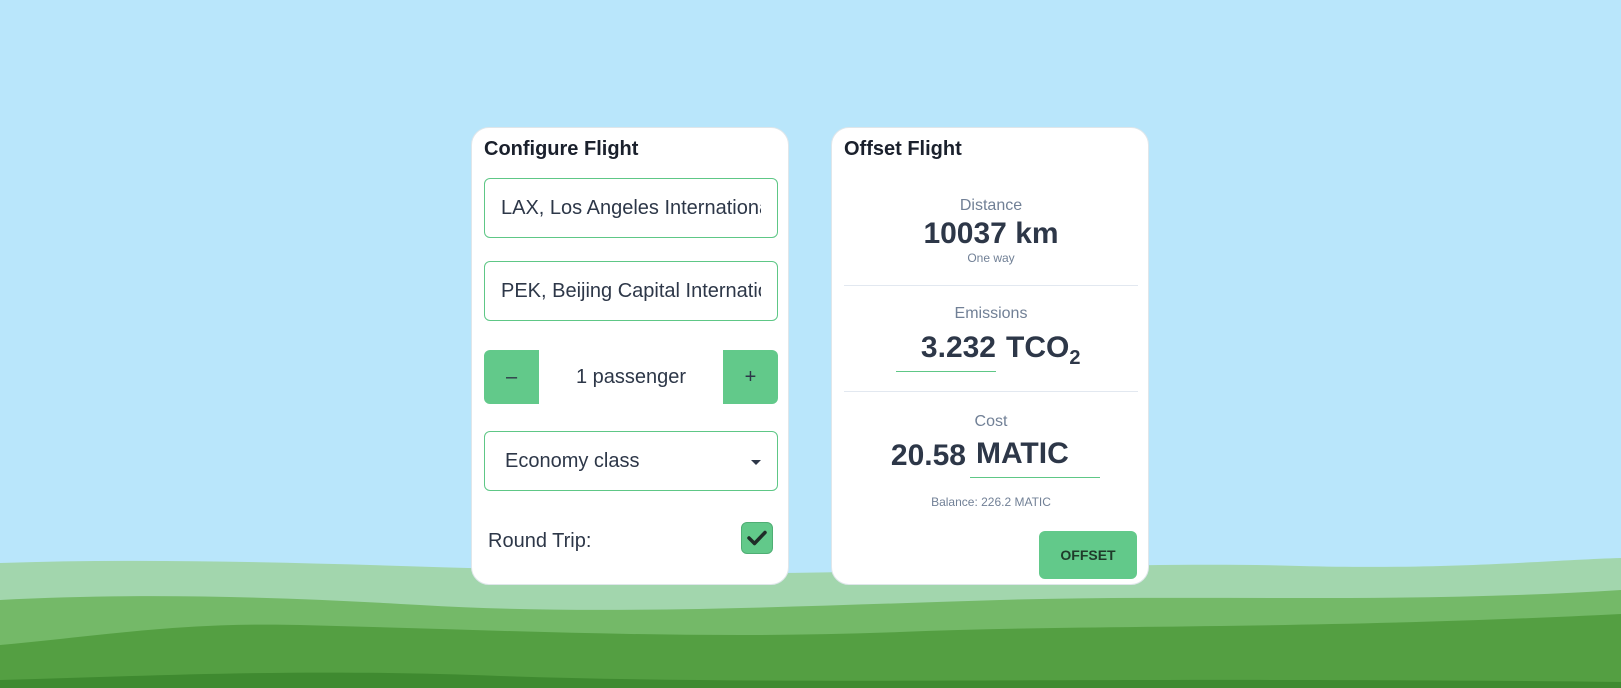 This screenshot has width=1621, height=688. I want to click on cost-label: Cost, so click(991, 421).